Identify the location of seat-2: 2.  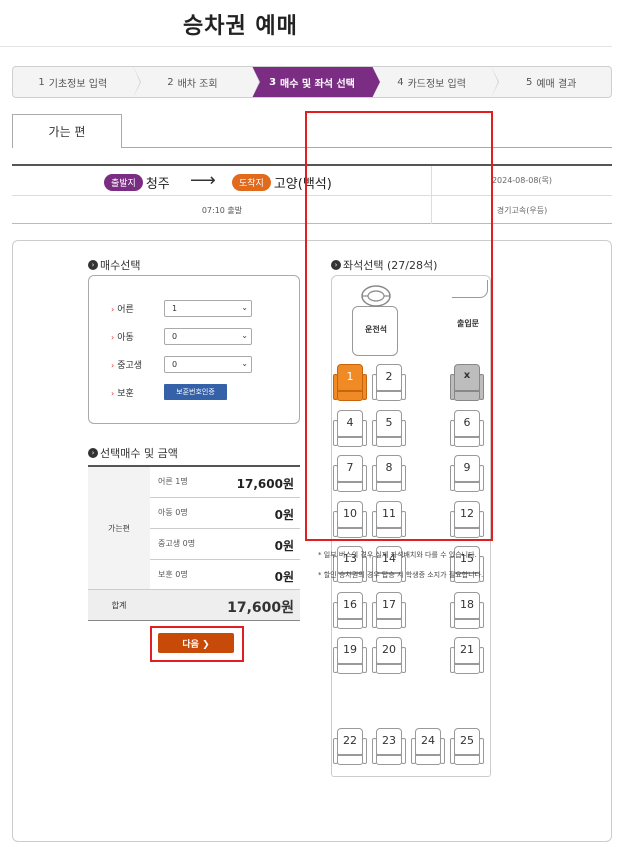
(389, 384).